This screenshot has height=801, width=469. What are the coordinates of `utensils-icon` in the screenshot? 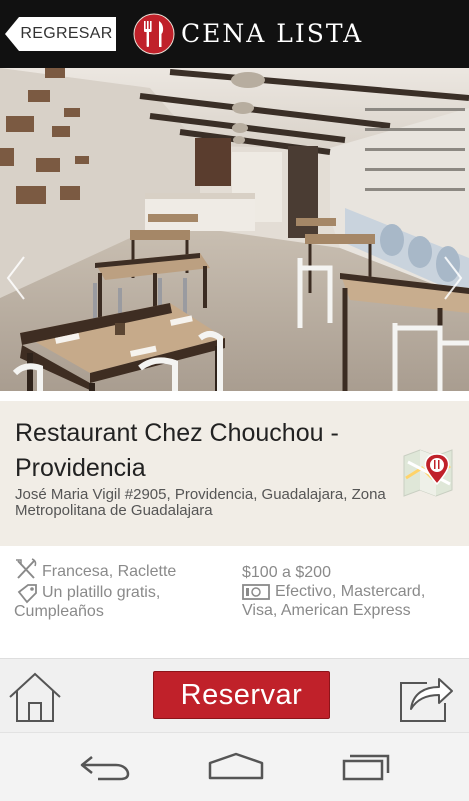 It's located at (26, 568).